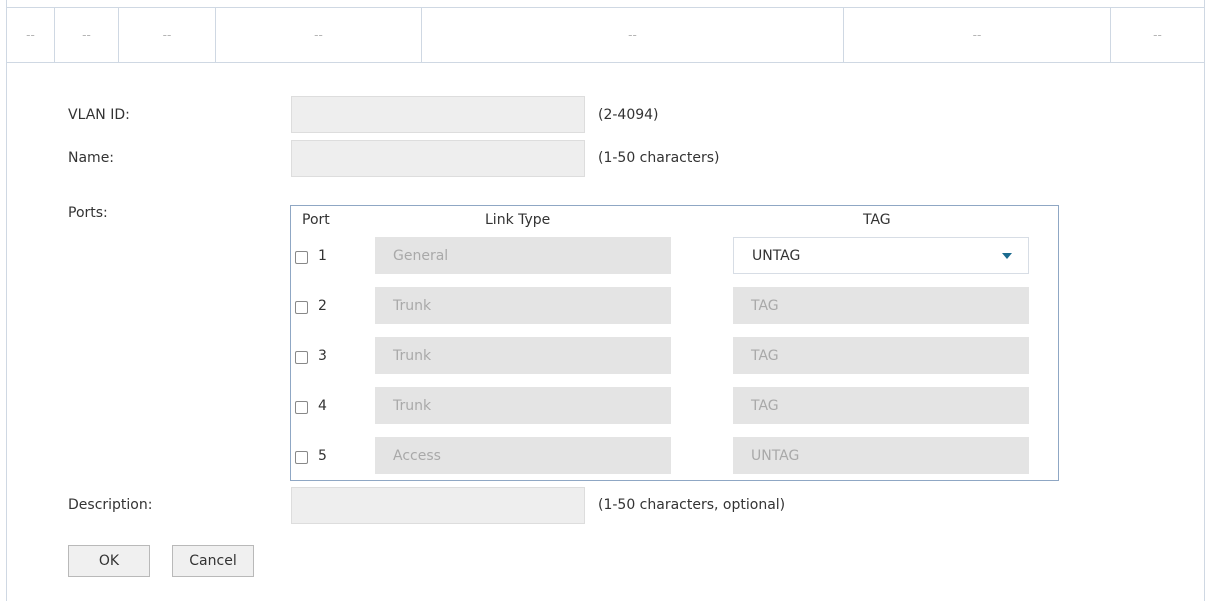 Image resolution: width=1206 pixels, height=601 pixels. I want to click on port-2-tag: TAG, so click(881, 305).